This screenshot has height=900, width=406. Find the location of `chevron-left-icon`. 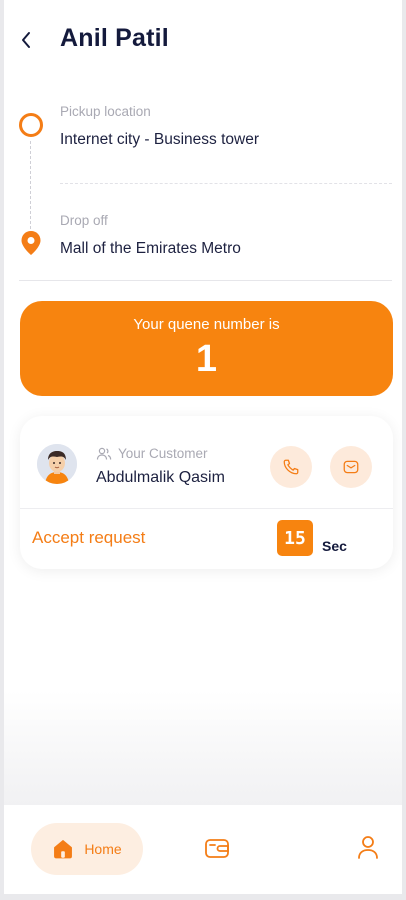

chevron-left-icon is located at coordinates (26, 40).